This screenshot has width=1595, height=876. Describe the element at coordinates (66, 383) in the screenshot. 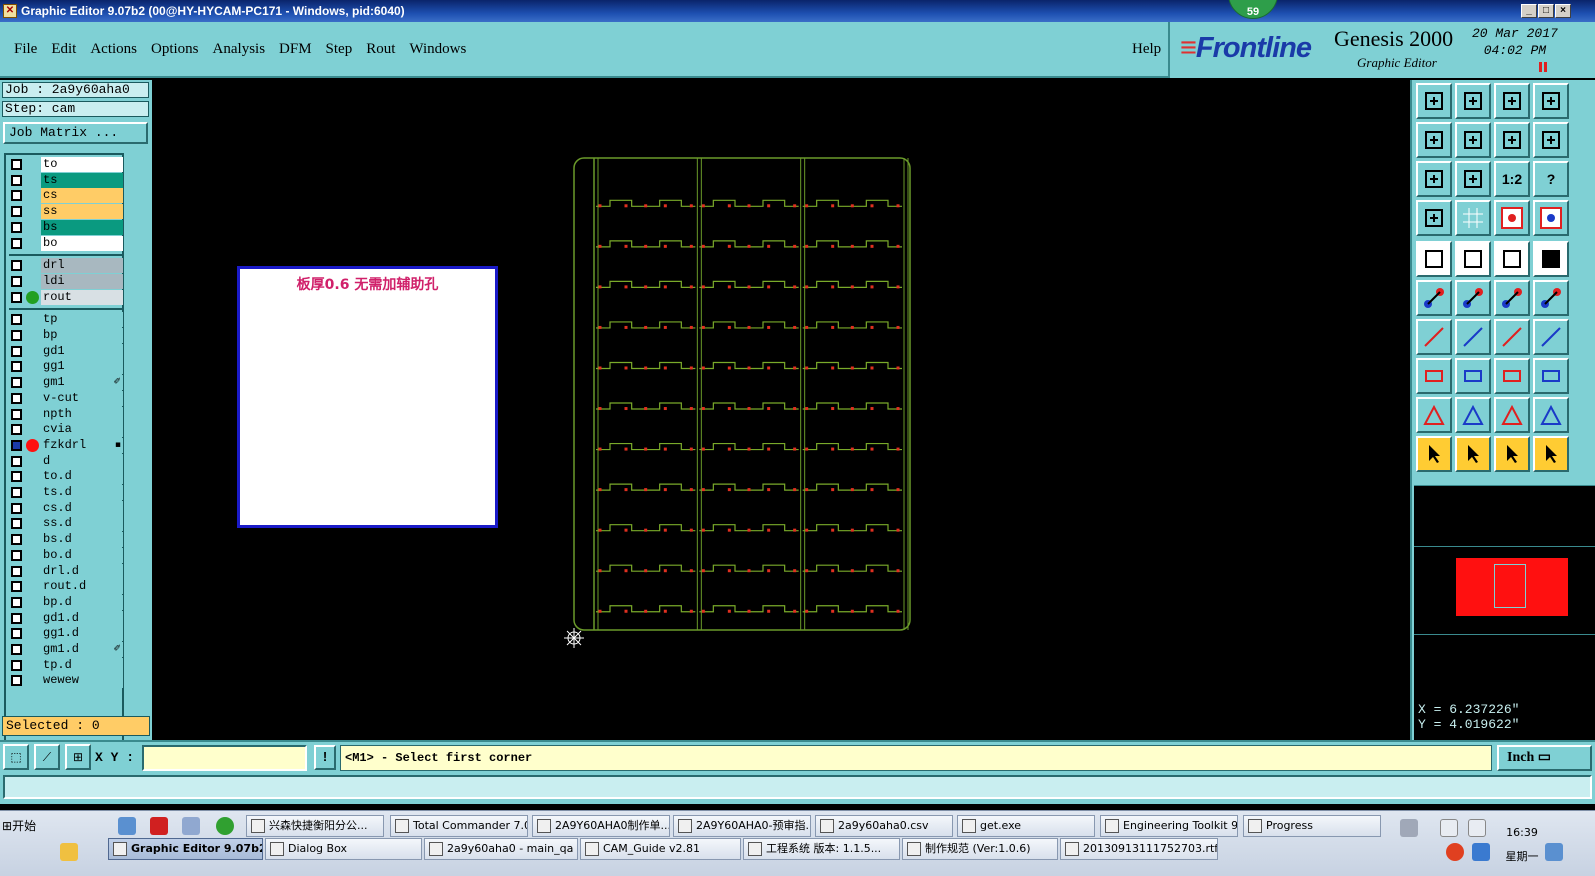

I see `layer-row-gm1: gm1 ✐` at that location.